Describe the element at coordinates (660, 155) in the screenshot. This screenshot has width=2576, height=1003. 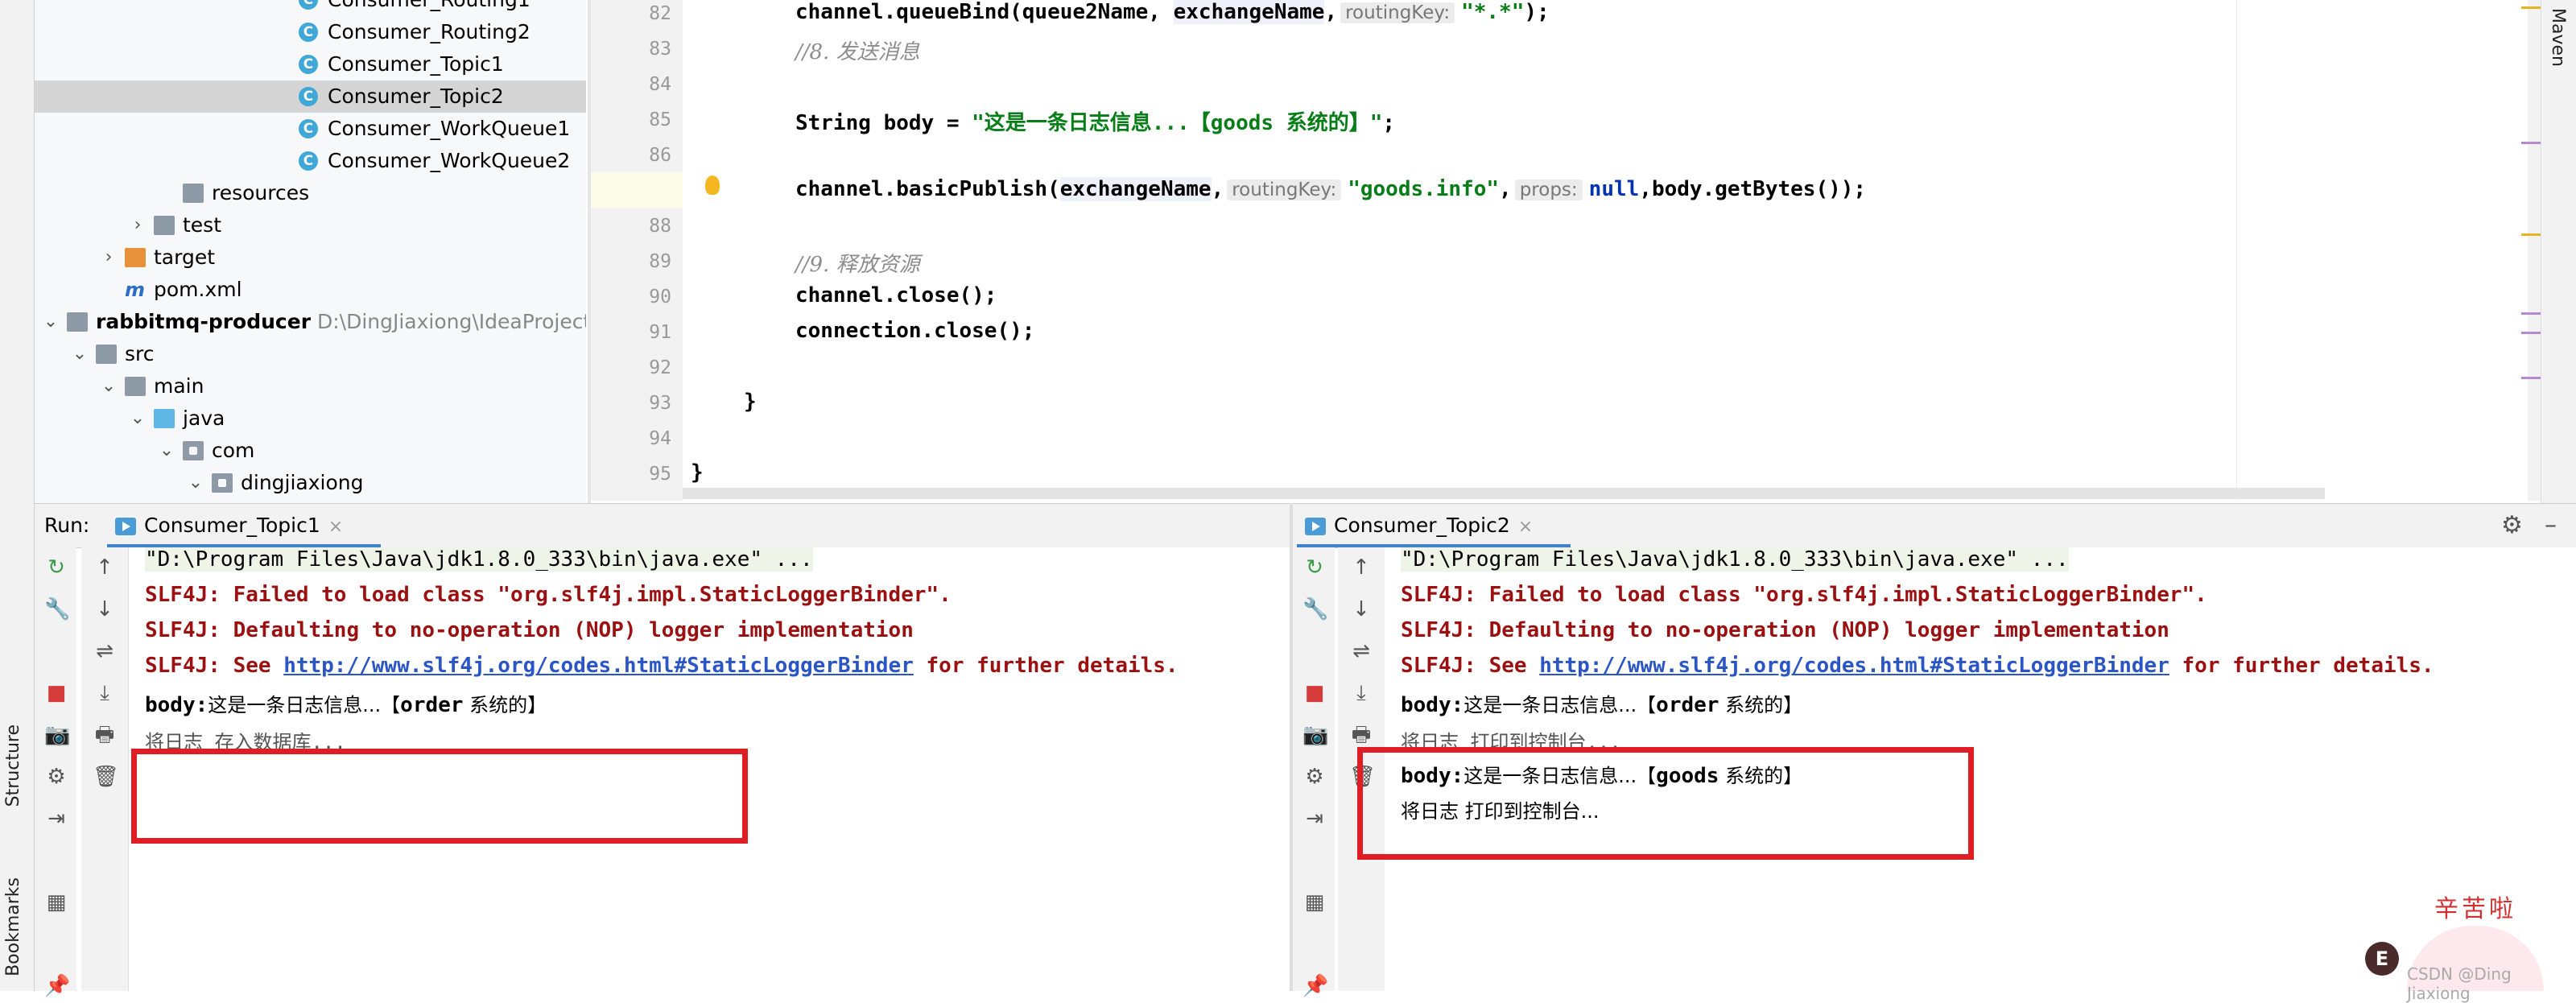
I see `line-number: 86` at that location.